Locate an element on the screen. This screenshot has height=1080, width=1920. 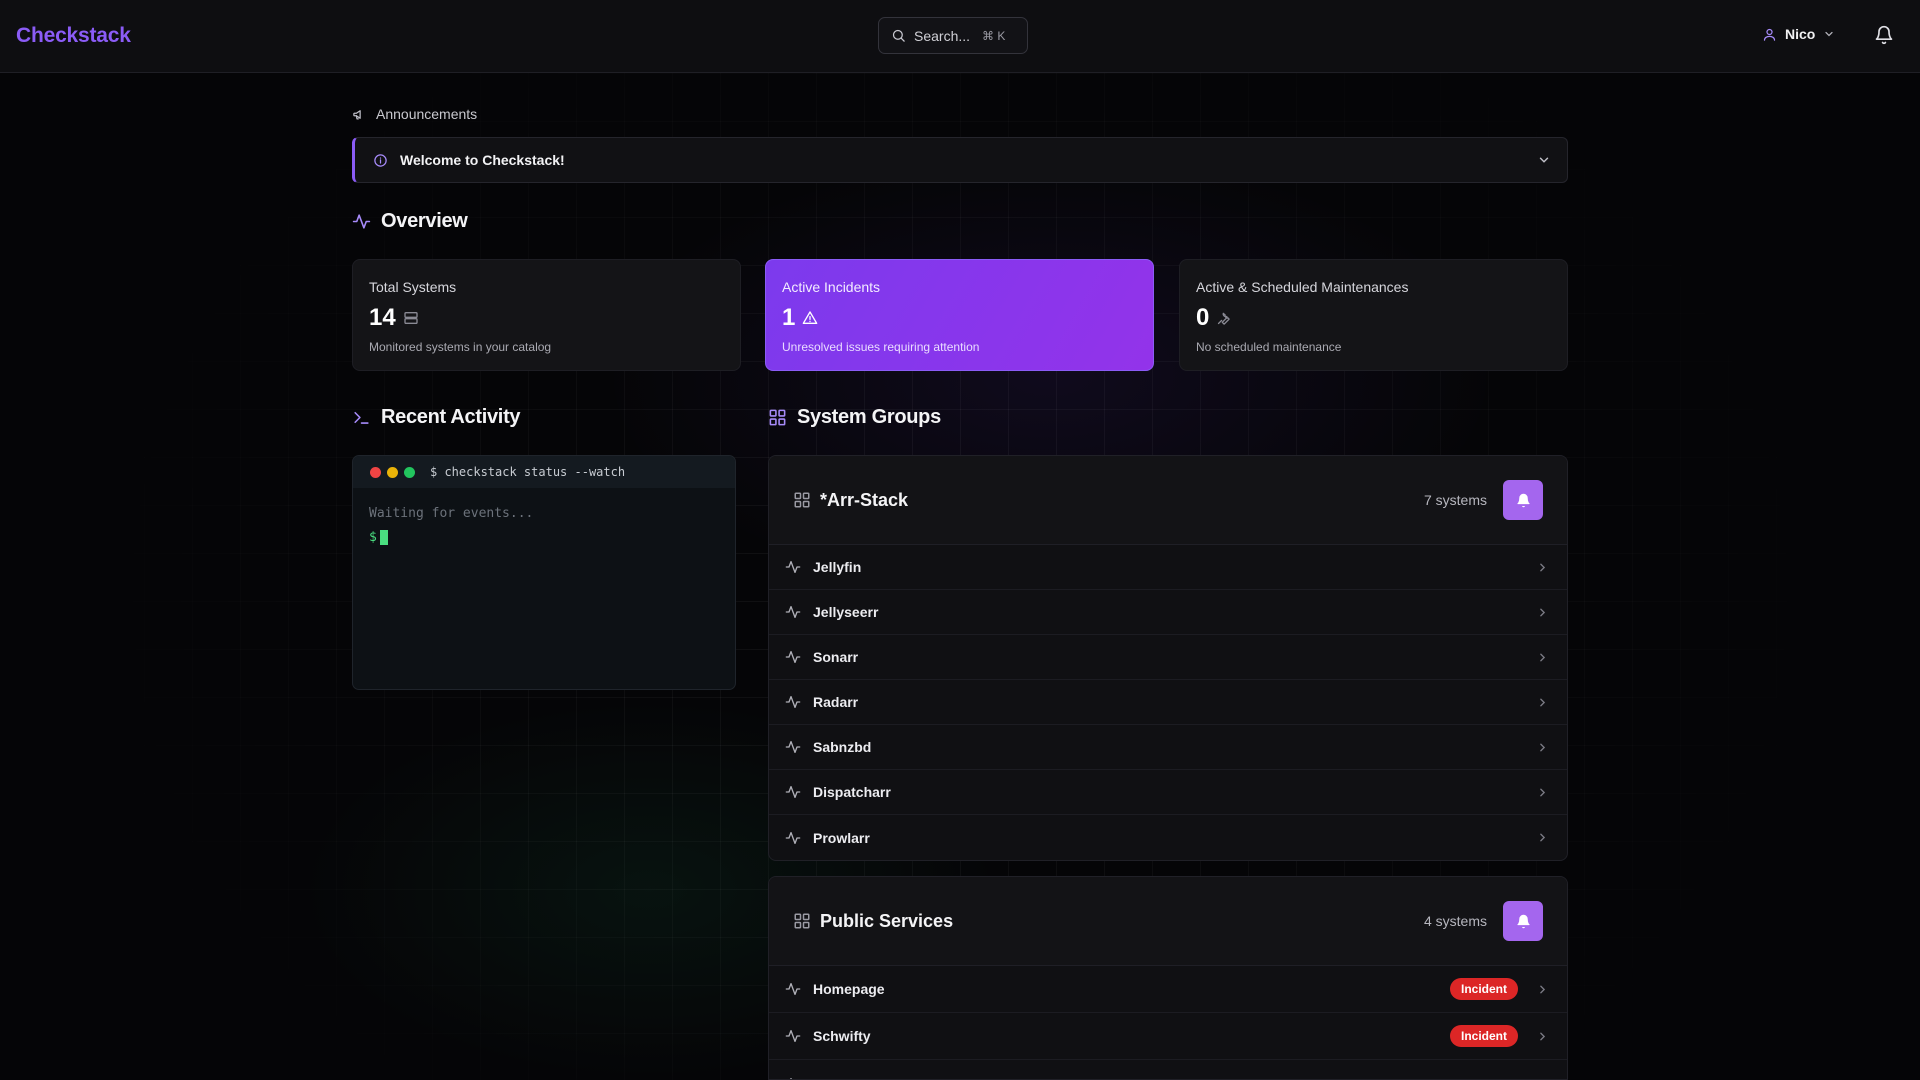
stat-subtitle: Monitored systems in your catalog is located at coordinates (460, 347).